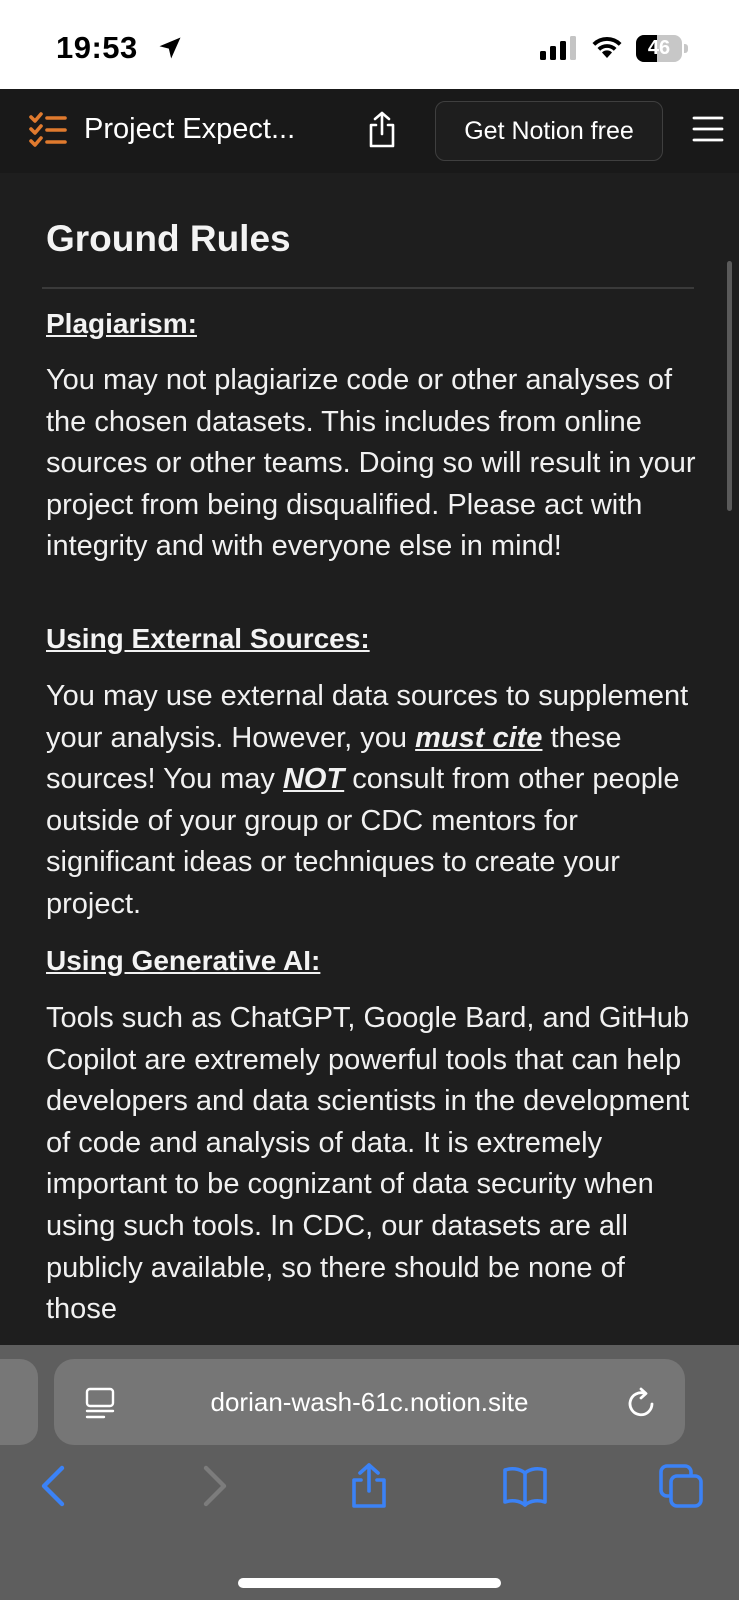 The height and width of the screenshot is (1600, 739). What do you see at coordinates (525, 1486) in the screenshot?
I see `bookmarks-icon` at bounding box center [525, 1486].